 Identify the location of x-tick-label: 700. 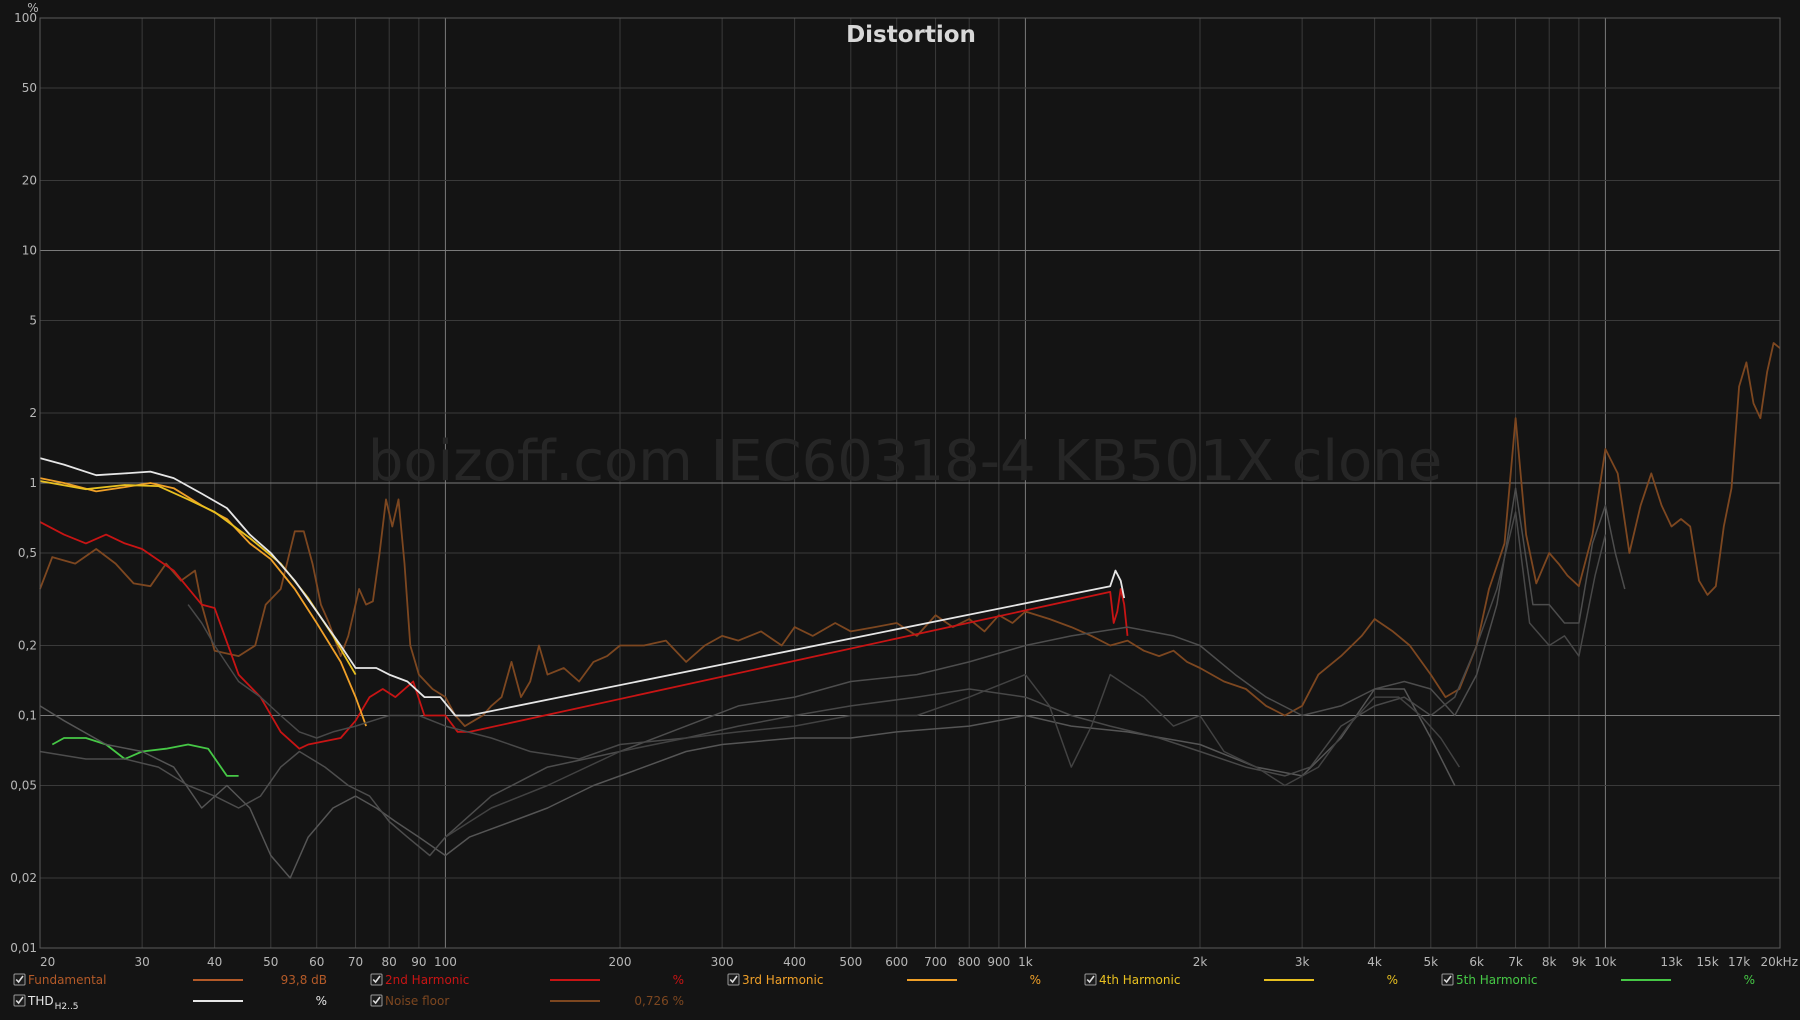
(935, 962).